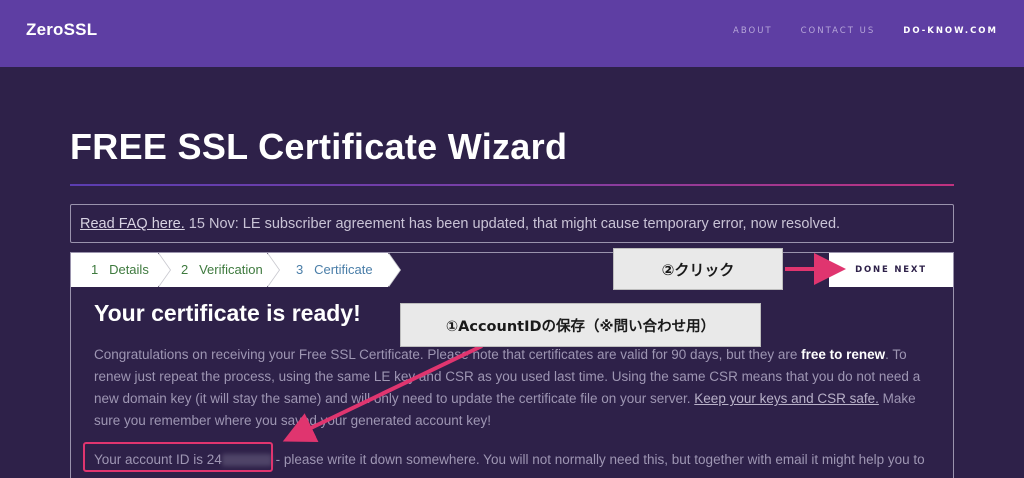 The image size is (1024, 478). What do you see at coordinates (580, 325) in the screenshot?
I see `callout-save-account-annotation: ①AccountIDの保存（※問い合わせ用）` at bounding box center [580, 325].